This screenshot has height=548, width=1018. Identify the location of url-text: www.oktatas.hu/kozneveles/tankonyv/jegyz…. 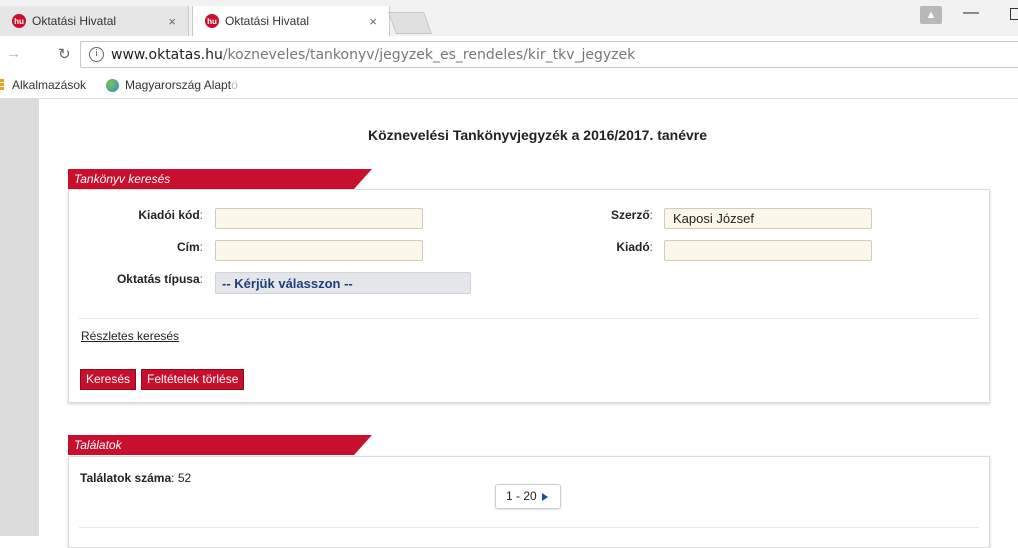
(373, 55).